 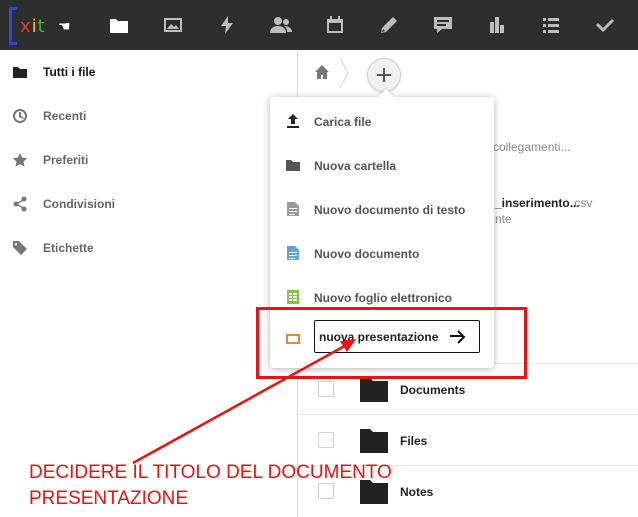 What do you see at coordinates (244, 402) in the screenshot?
I see `annotation-arrow` at bounding box center [244, 402].